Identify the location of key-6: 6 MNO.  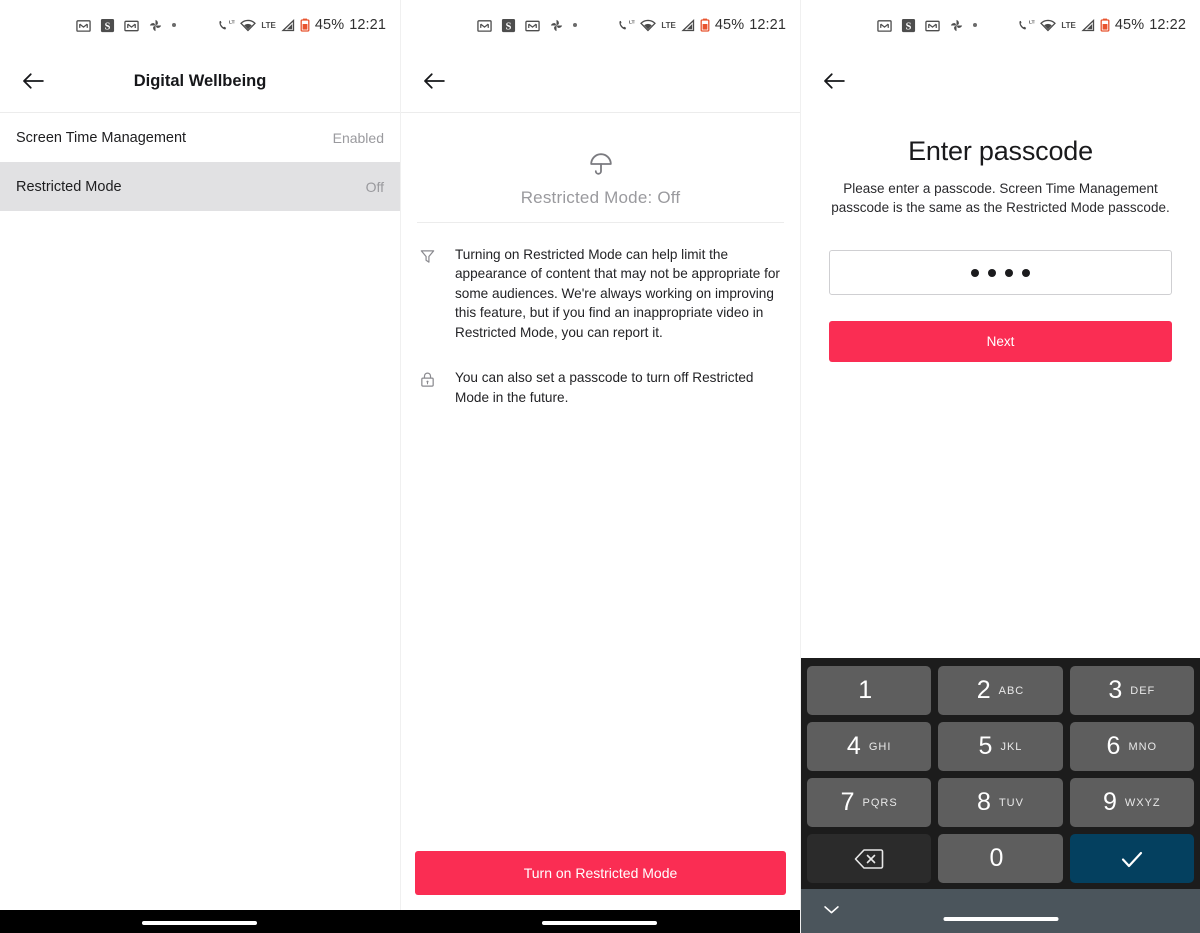
(1131, 746).